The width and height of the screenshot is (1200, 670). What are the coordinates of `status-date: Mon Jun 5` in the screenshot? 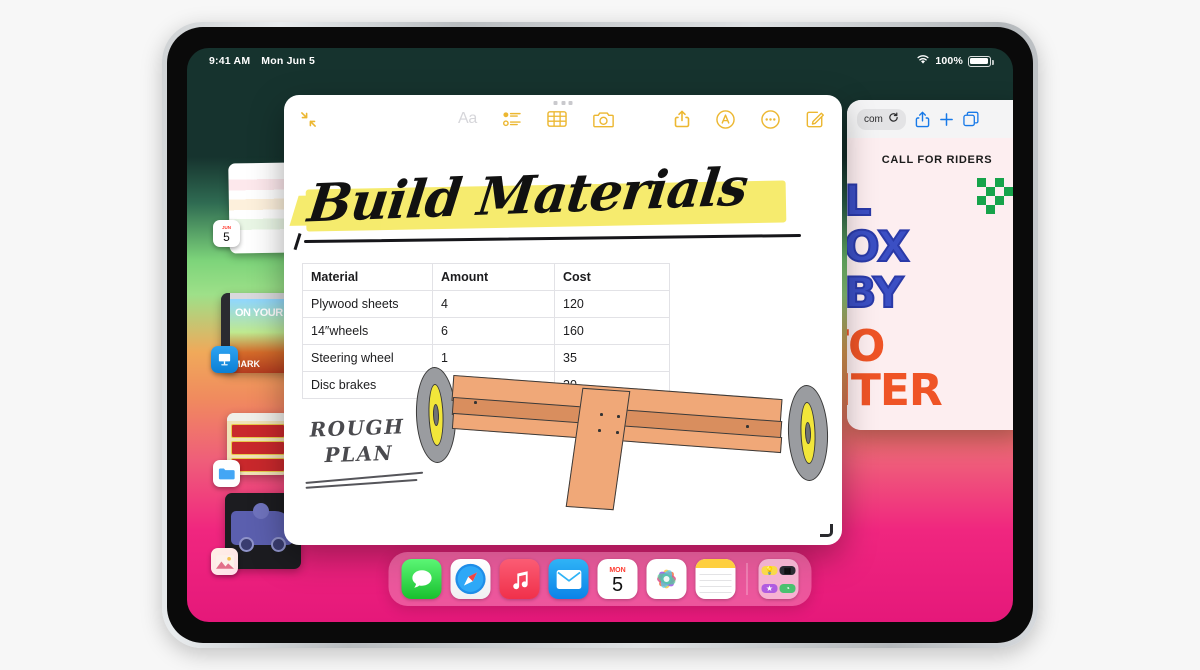 It's located at (288, 61).